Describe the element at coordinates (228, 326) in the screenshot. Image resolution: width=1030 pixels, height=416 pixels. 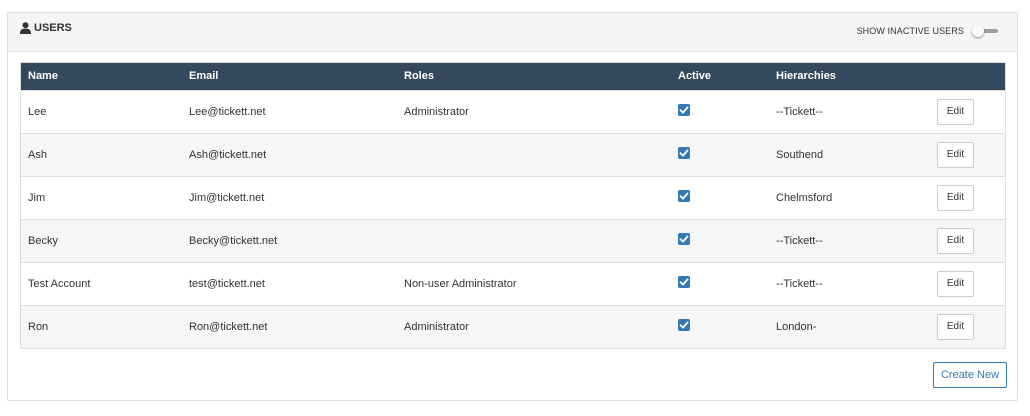
I see `cell-email: Ron@tickett.net` at that location.